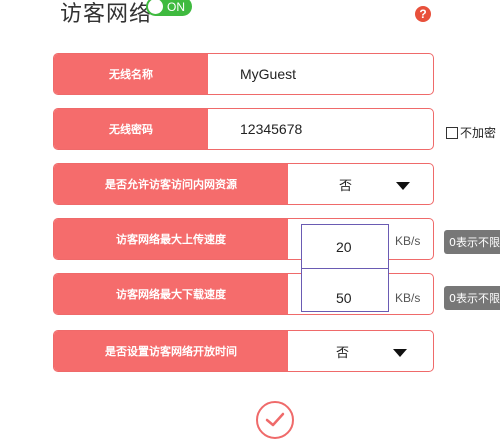 This screenshot has width=500, height=448. What do you see at coordinates (171, 351) in the screenshot?
I see `schedule-label: 是否设置访客网络开放时间` at bounding box center [171, 351].